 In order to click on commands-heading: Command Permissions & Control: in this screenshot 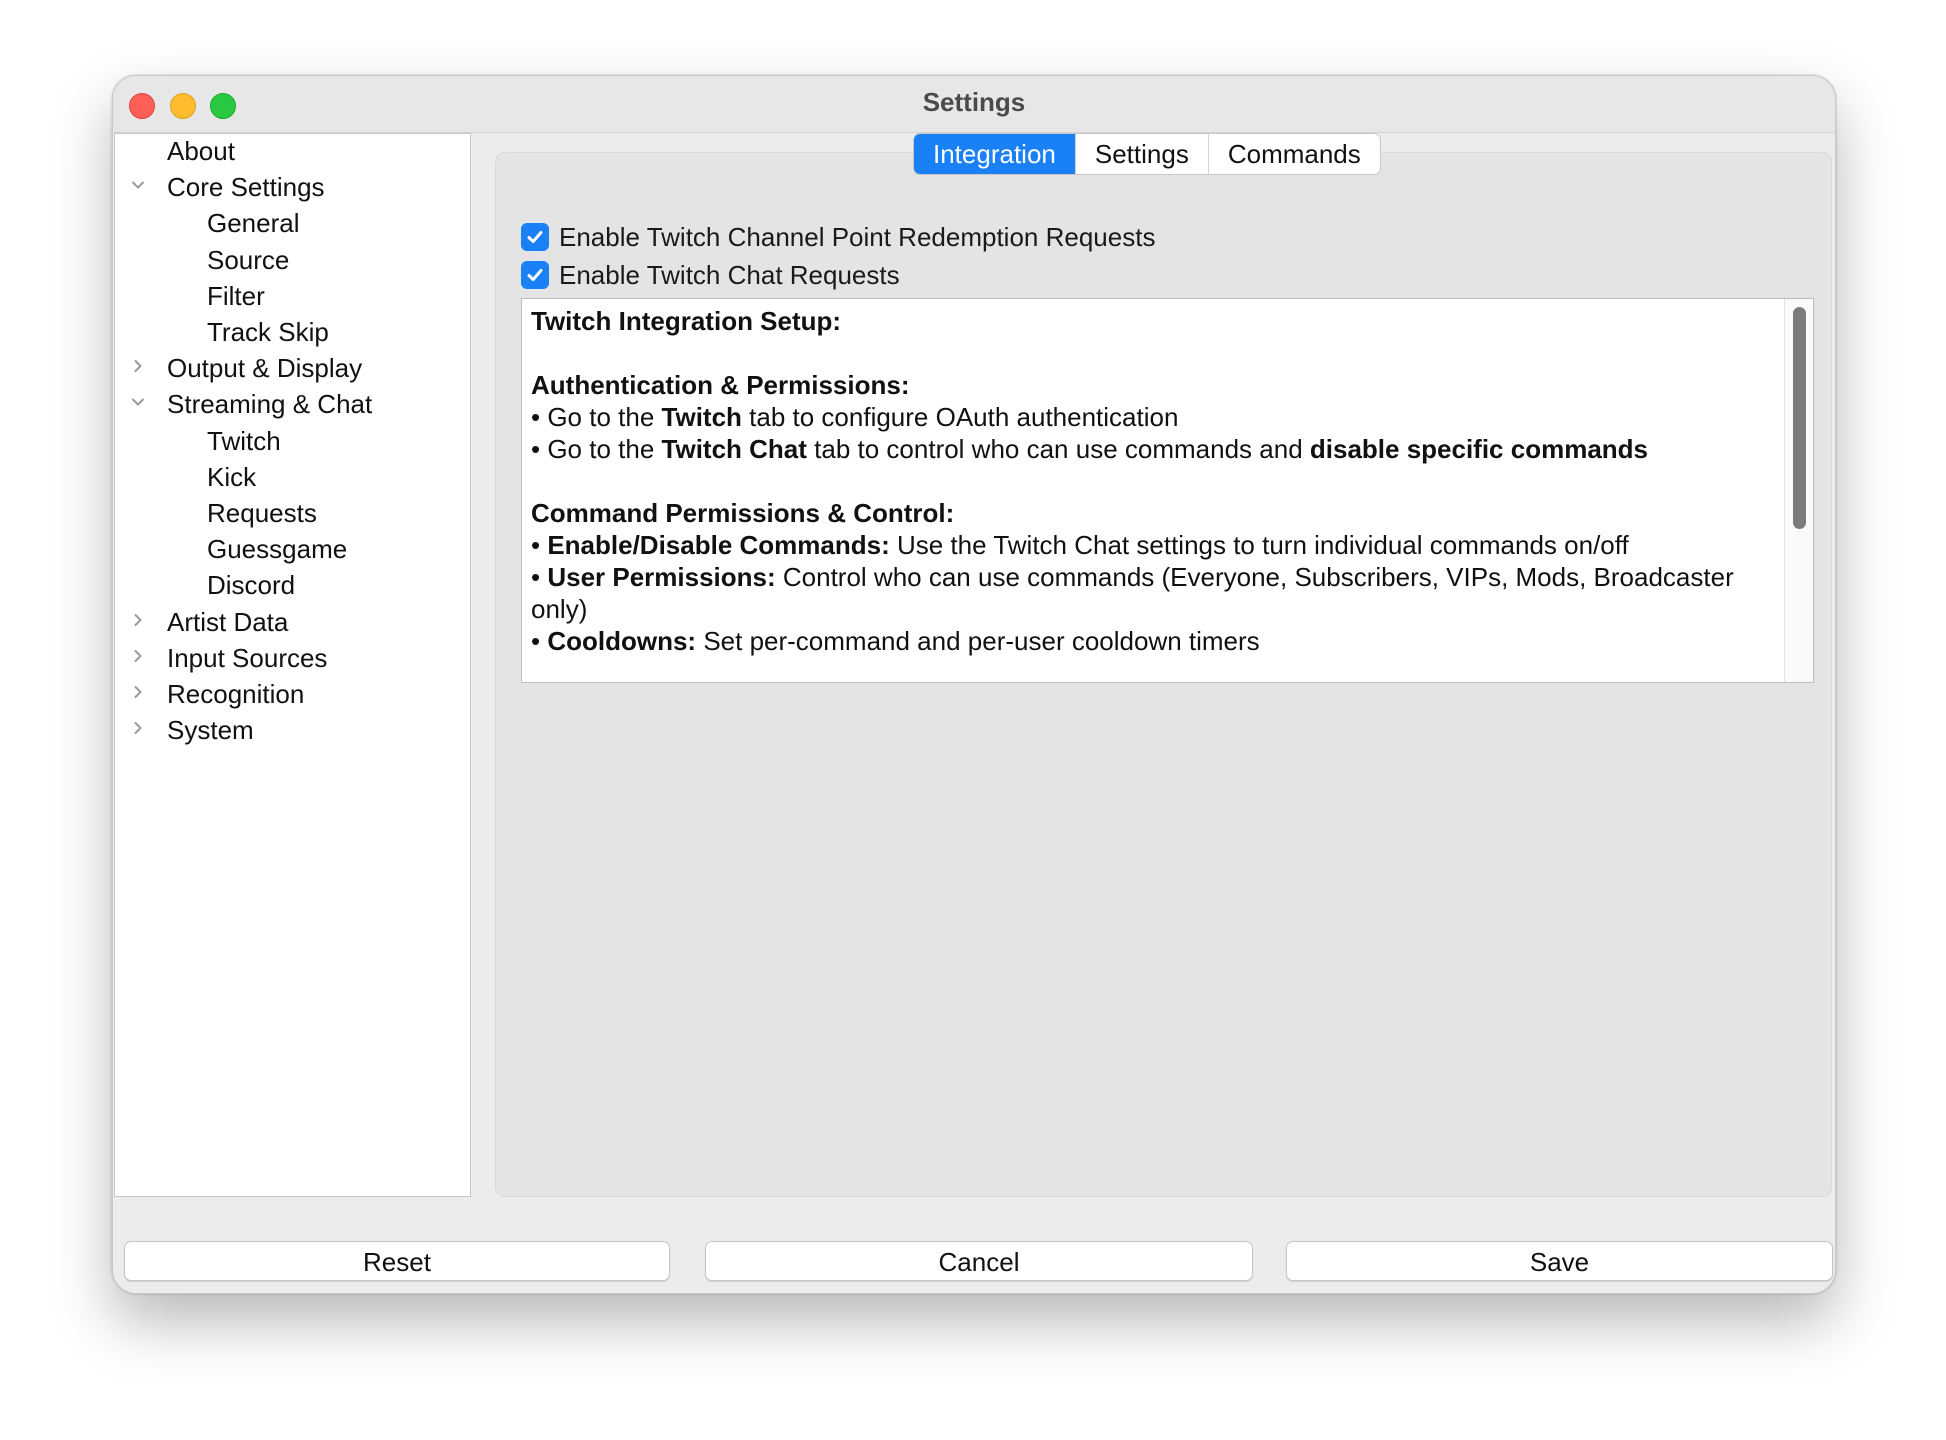, I will do `click(743, 513)`.